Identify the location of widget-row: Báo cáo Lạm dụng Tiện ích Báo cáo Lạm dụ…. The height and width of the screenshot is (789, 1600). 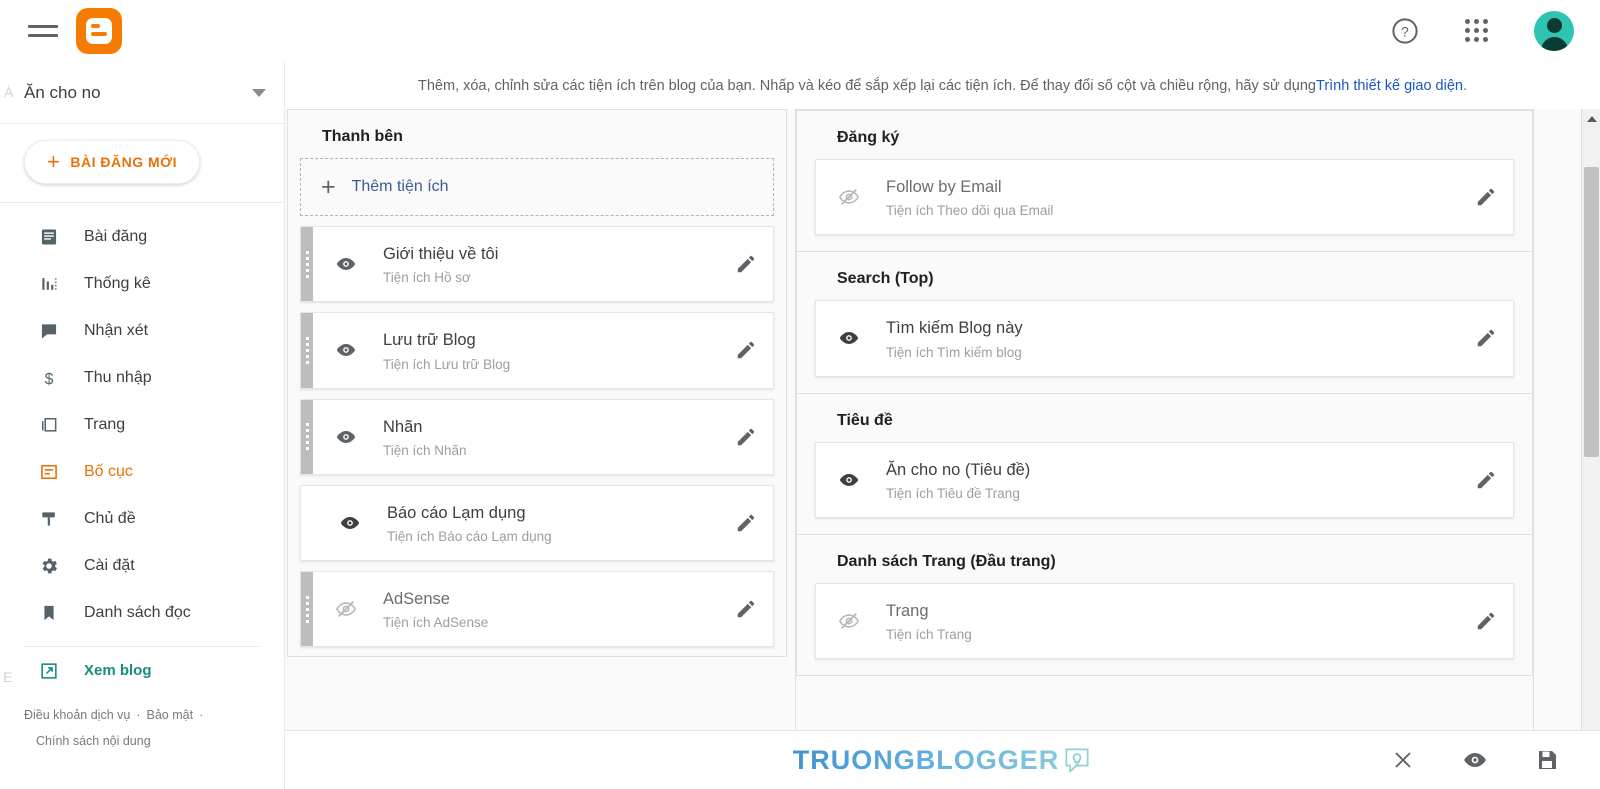
(537, 523).